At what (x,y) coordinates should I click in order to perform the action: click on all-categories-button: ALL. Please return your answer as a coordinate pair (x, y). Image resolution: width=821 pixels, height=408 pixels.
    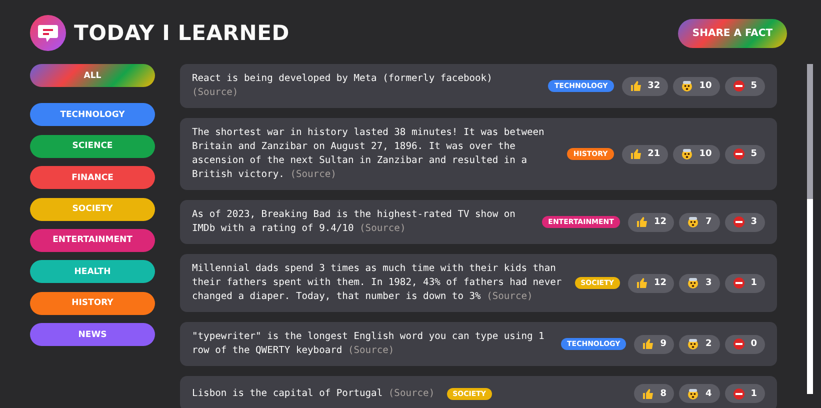
    Looking at the image, I should click on (92, 75).